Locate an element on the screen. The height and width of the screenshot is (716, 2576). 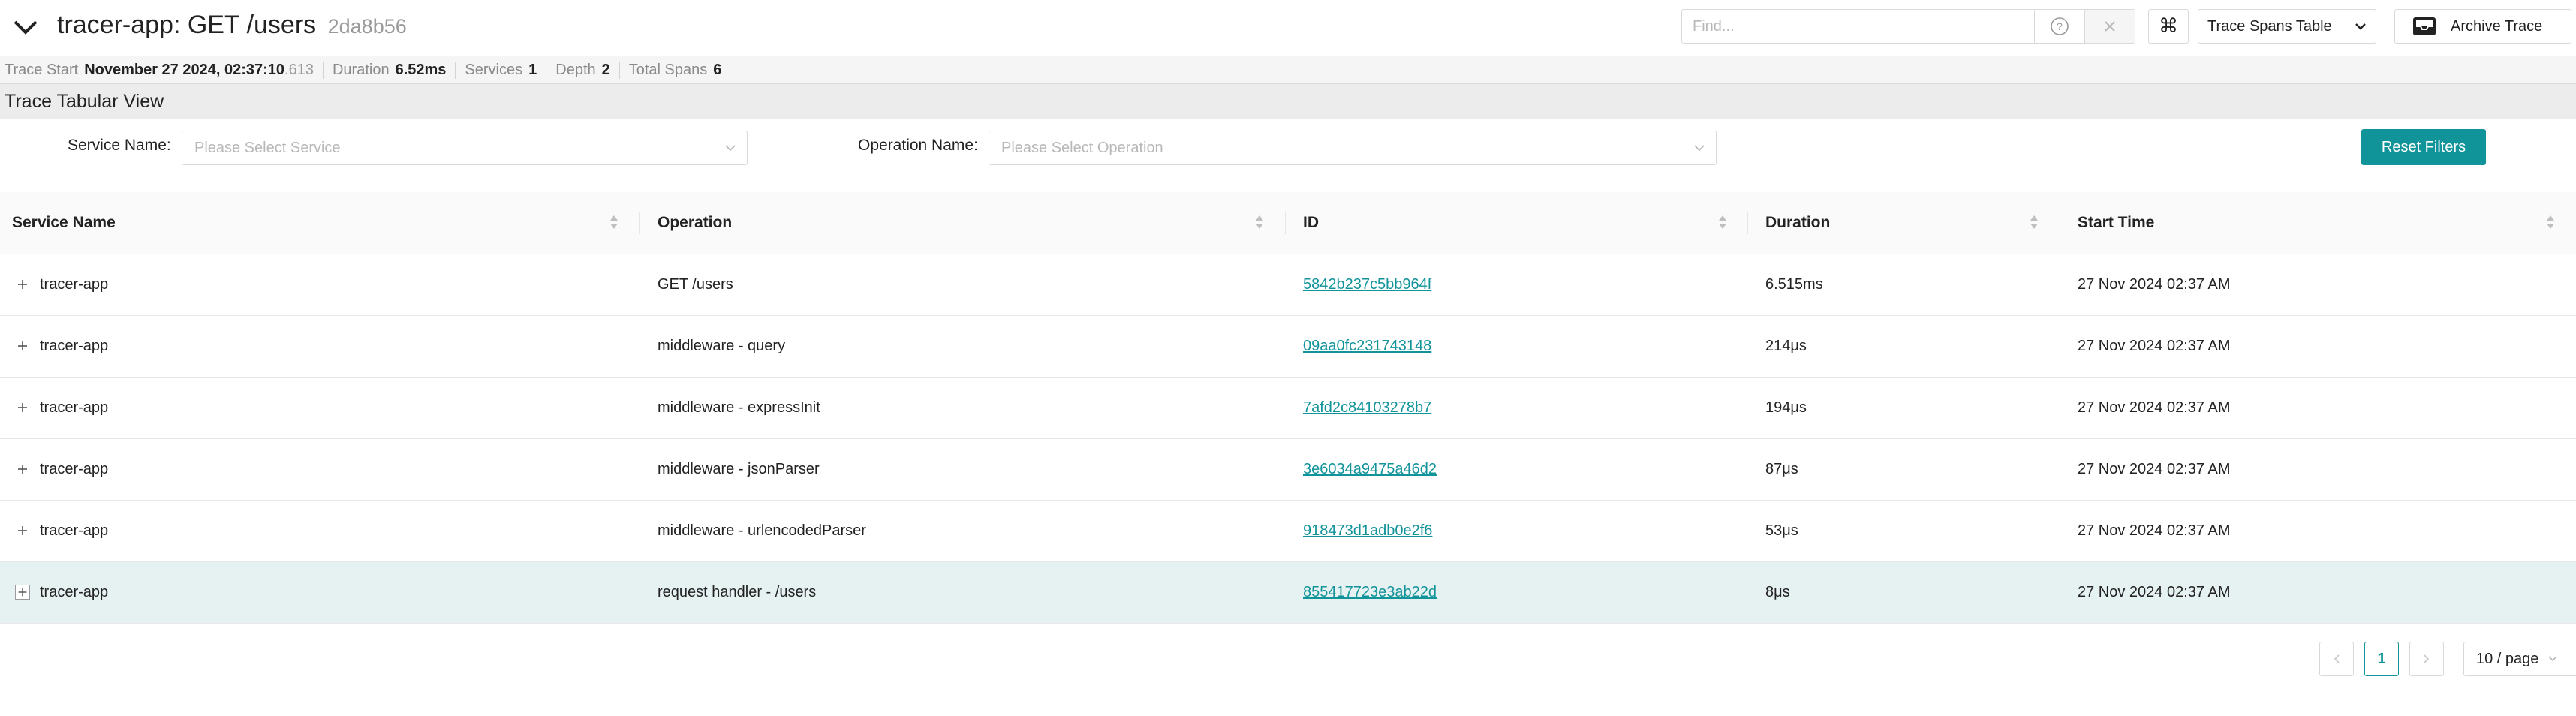
column-header-operation: Operation is located at coordinates (695, 223).